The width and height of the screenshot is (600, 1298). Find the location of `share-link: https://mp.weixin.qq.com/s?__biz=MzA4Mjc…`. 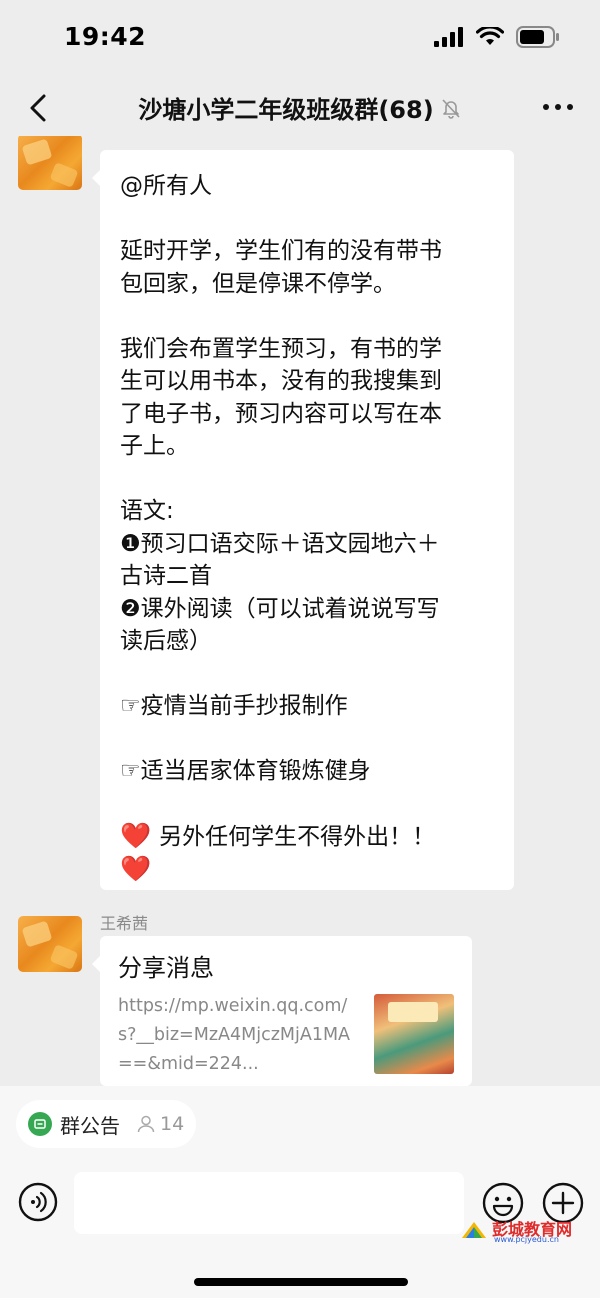

share-link: https://mp.weixin.qq.com/s?__biz=MzA4Mjc… is located at coordinates (234, 1035).